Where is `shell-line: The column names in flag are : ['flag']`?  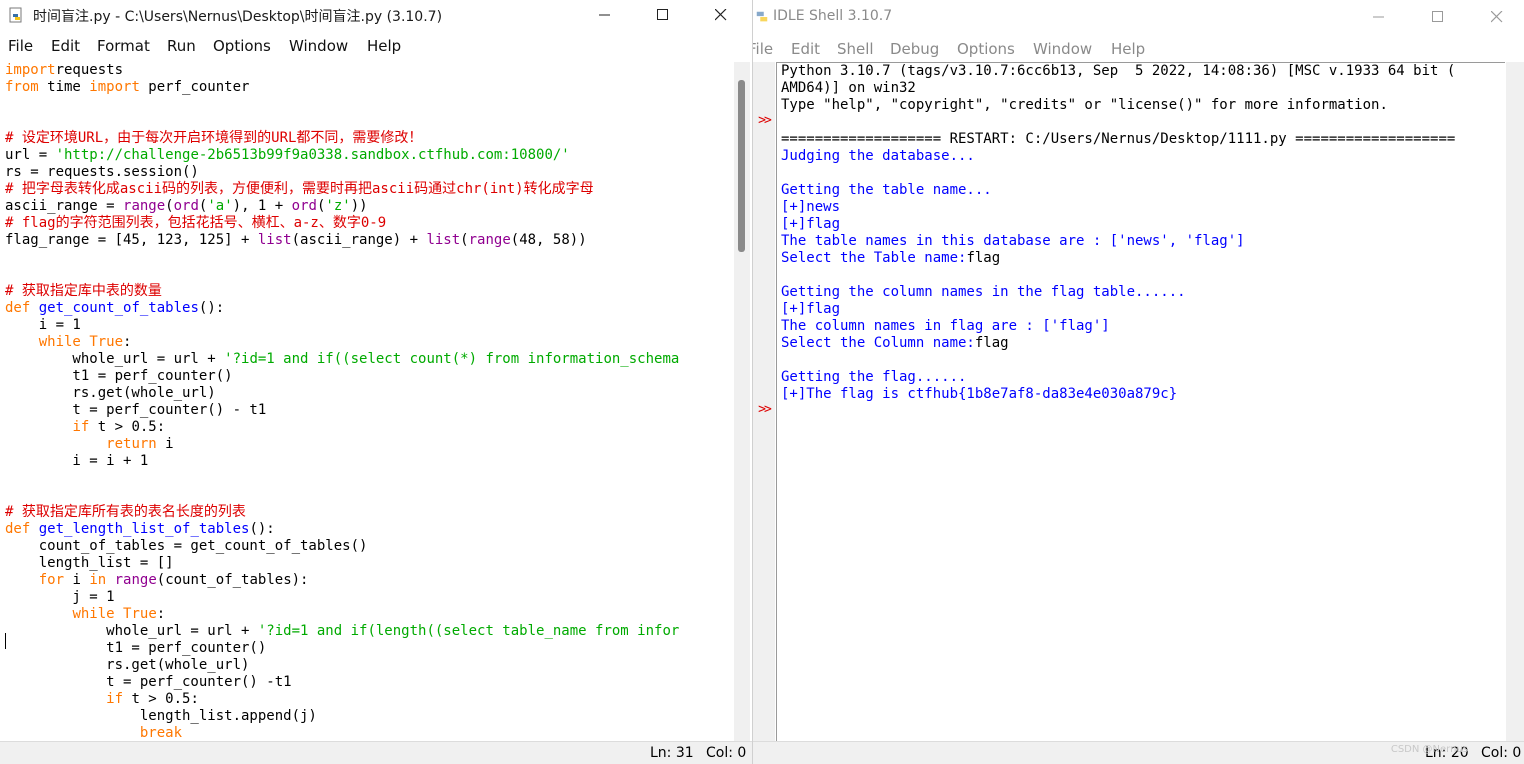 shell-line: The column names in flag are : ['flag'] is located at coordinates (1118, 326).